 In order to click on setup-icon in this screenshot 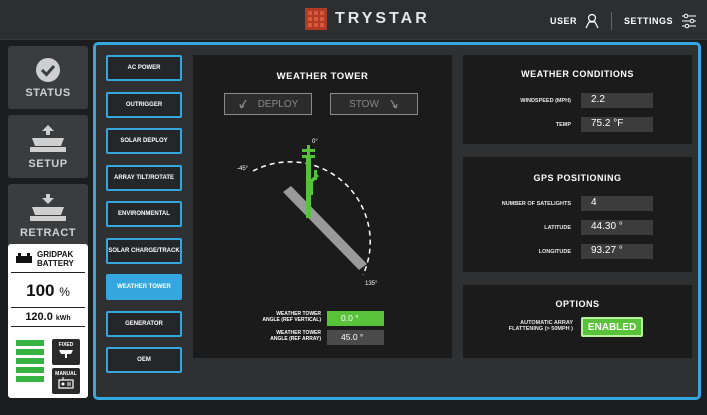, I will do `click(48, 138)`.